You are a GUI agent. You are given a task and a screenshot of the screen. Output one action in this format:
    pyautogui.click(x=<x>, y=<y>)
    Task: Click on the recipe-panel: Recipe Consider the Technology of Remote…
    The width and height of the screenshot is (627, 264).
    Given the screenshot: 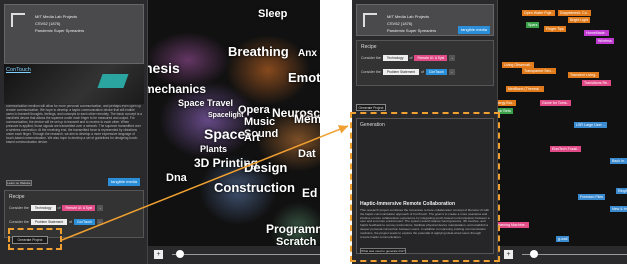 What is the action you would take?
    pyautogui.click(x=425, y=63)
    